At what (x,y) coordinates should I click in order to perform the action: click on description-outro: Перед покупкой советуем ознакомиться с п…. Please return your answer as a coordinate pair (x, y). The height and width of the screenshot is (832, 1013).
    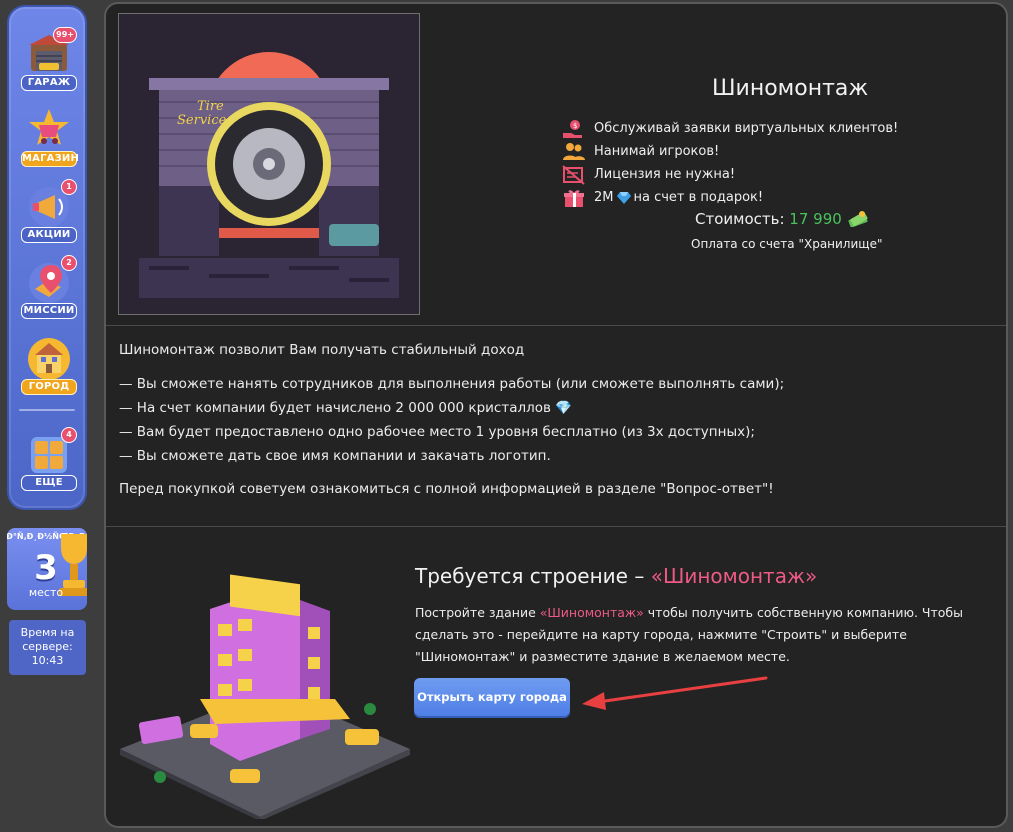
    Looking at the image, I should click on (446, 489).